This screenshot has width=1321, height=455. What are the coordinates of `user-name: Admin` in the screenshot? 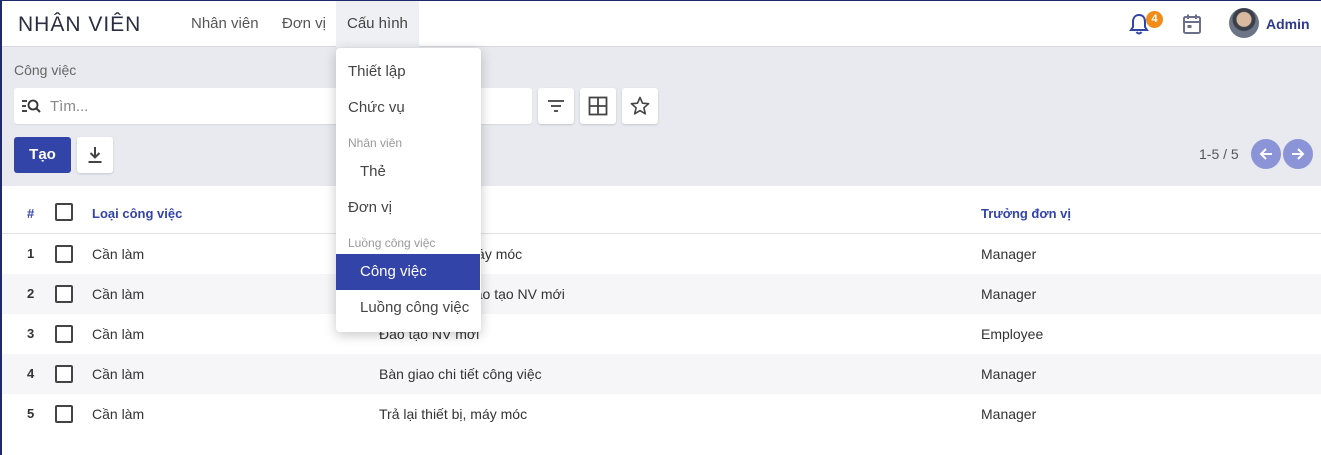 It's located at (1288, 24).